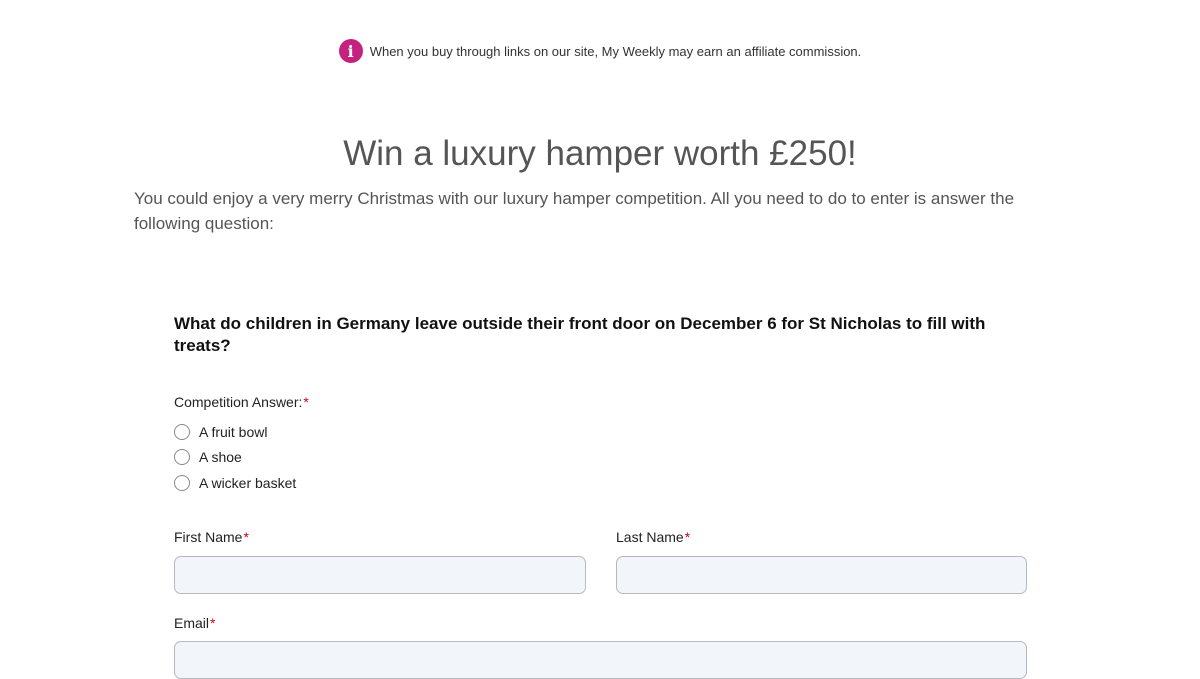 This screenshot has width=1200, height=679. Describe the element at coordinates (600, 660) in the screenshot. I see `email-field` at that location.